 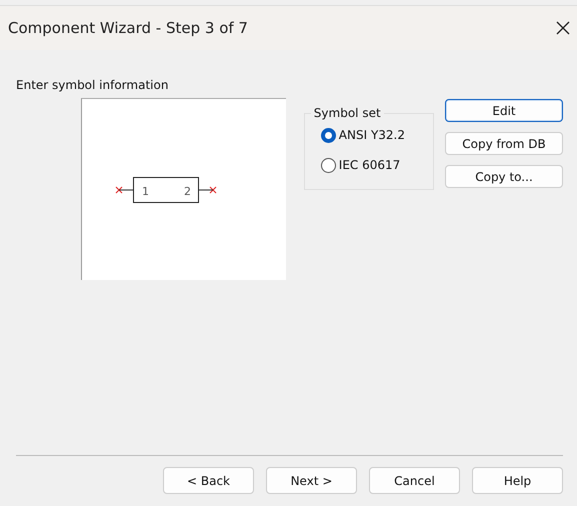 What do you see at coordinates (504, 110) in the screenshot?
I see `side-button: Edit` at bounding box center [504, 110].